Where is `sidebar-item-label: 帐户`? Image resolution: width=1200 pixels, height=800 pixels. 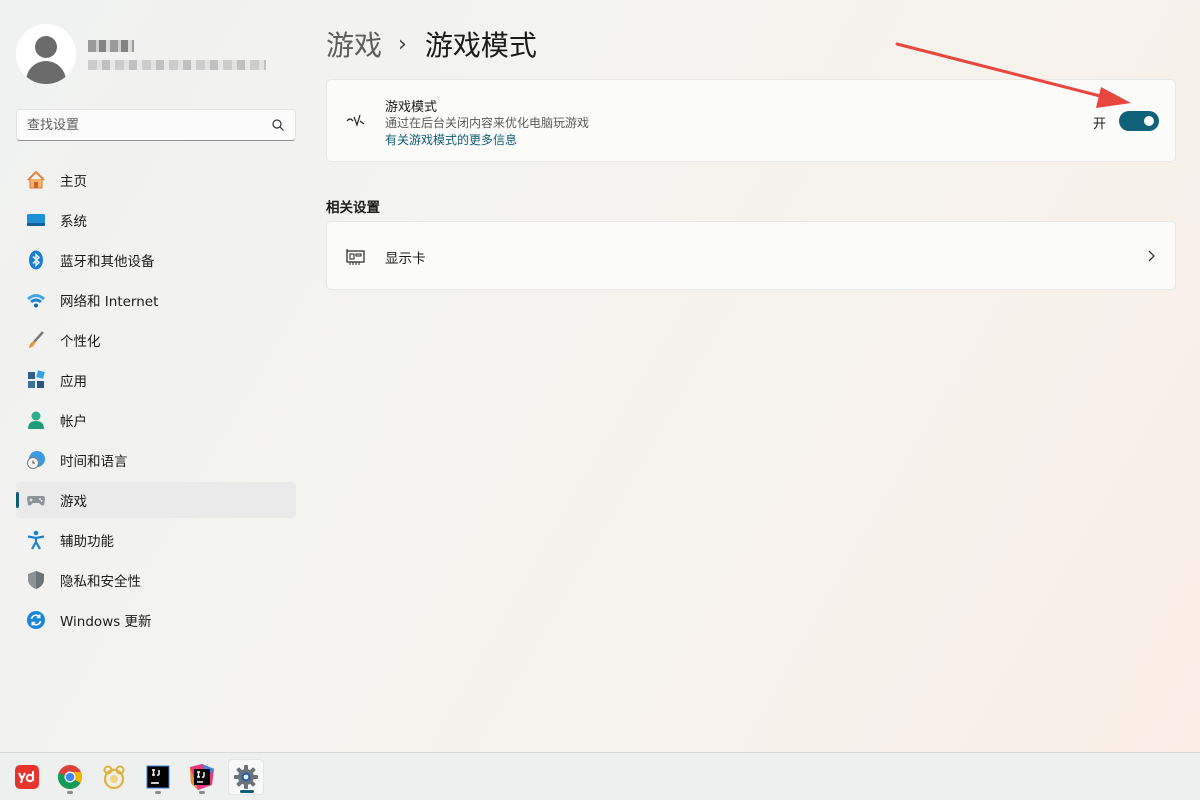 sidebar-item-label: 帐户 is located at coordinates (73, 422).